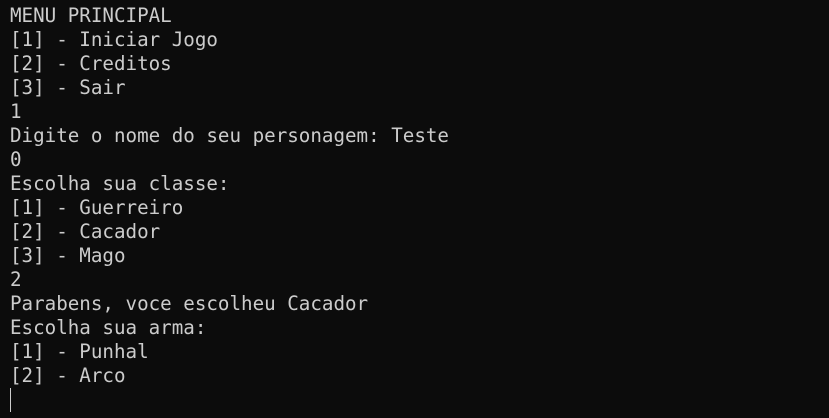  I want to click on terminal-line-option-start-game: [1] - Iniciar Jogo, so click(114, 39).